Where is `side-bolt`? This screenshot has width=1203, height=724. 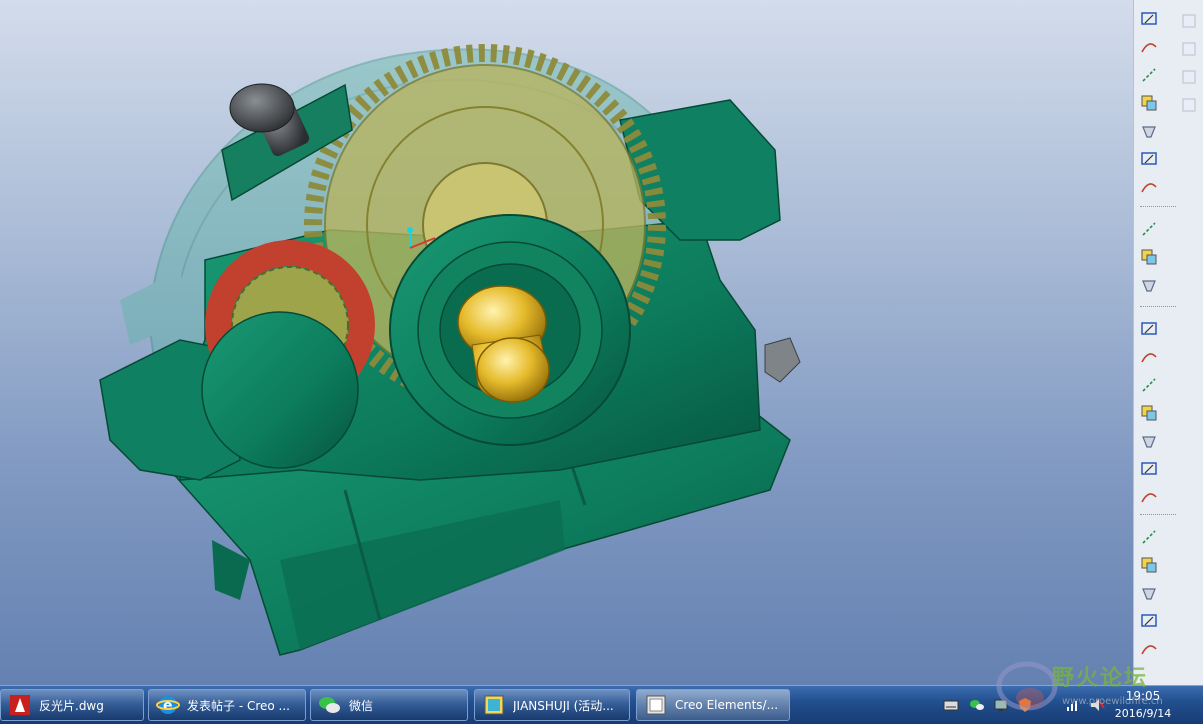 side-bolt is located at coordinates (782, 360).